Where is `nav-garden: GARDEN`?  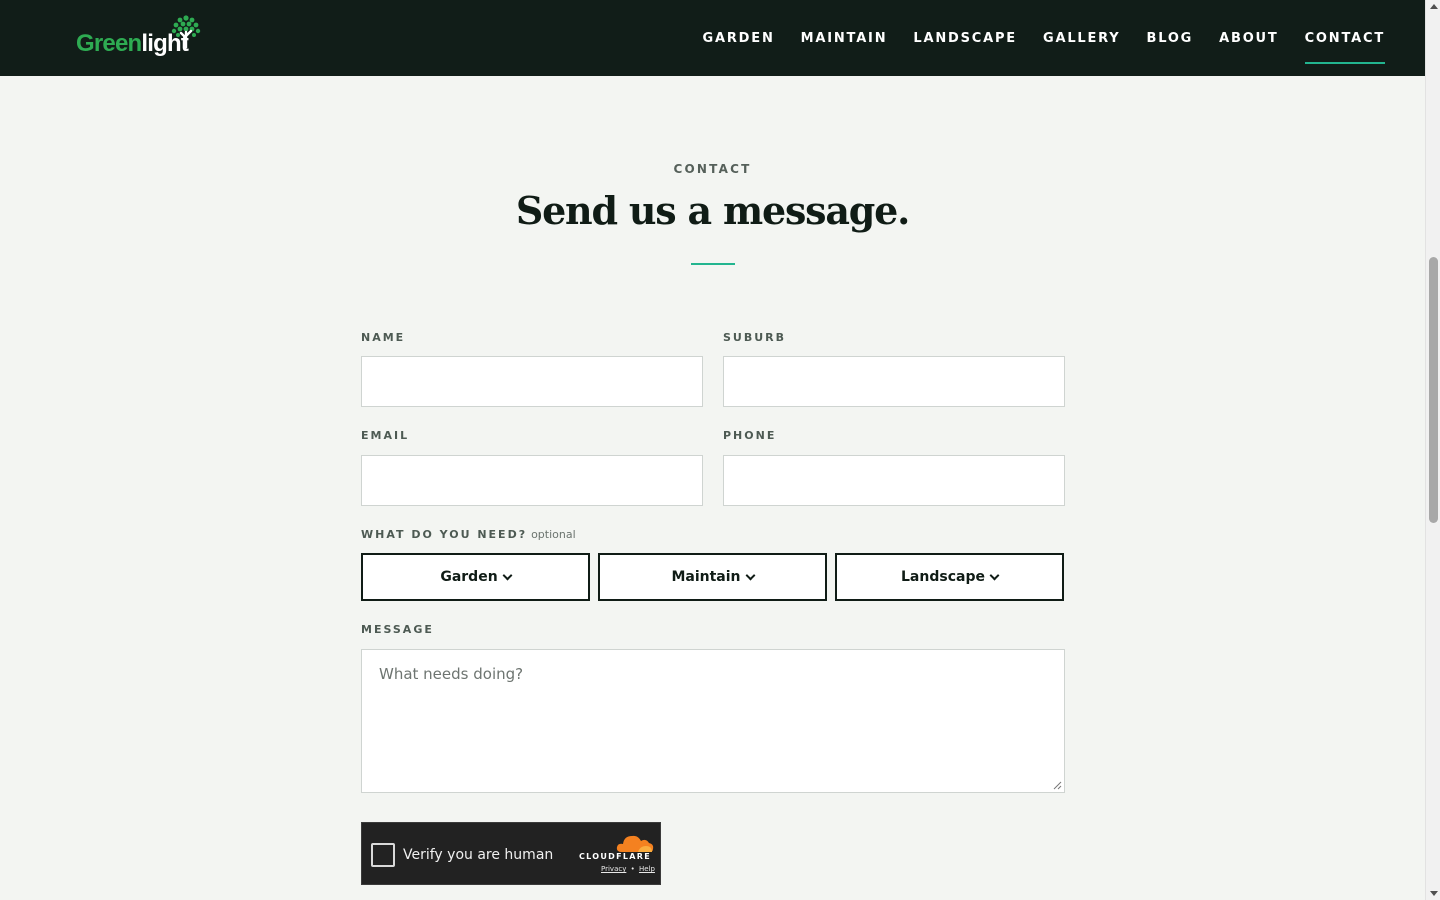 nav-garden: GARDEN is located at coordinates (739, 38).